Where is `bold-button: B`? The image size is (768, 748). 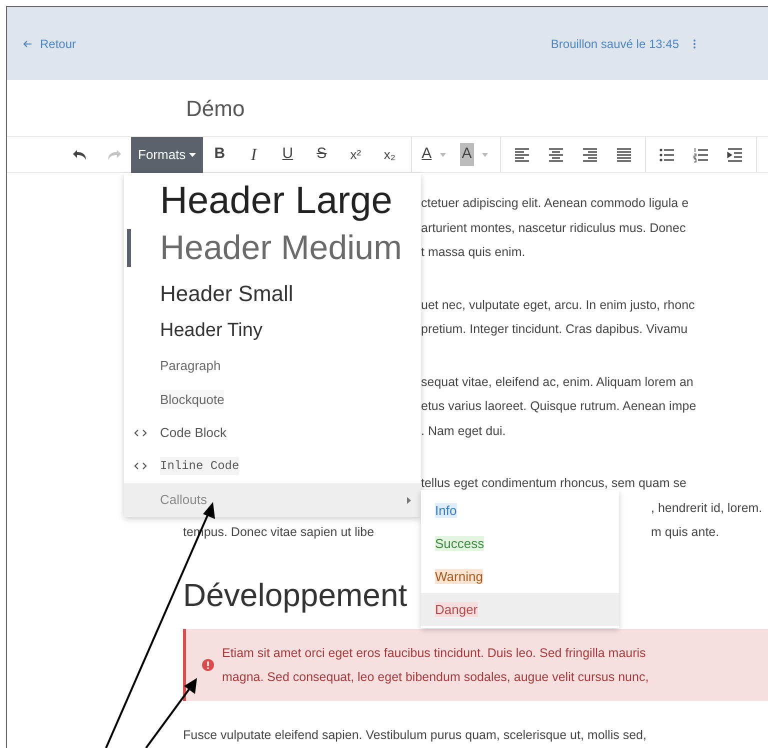 bold-button: B is located at coordinates (219, 154).